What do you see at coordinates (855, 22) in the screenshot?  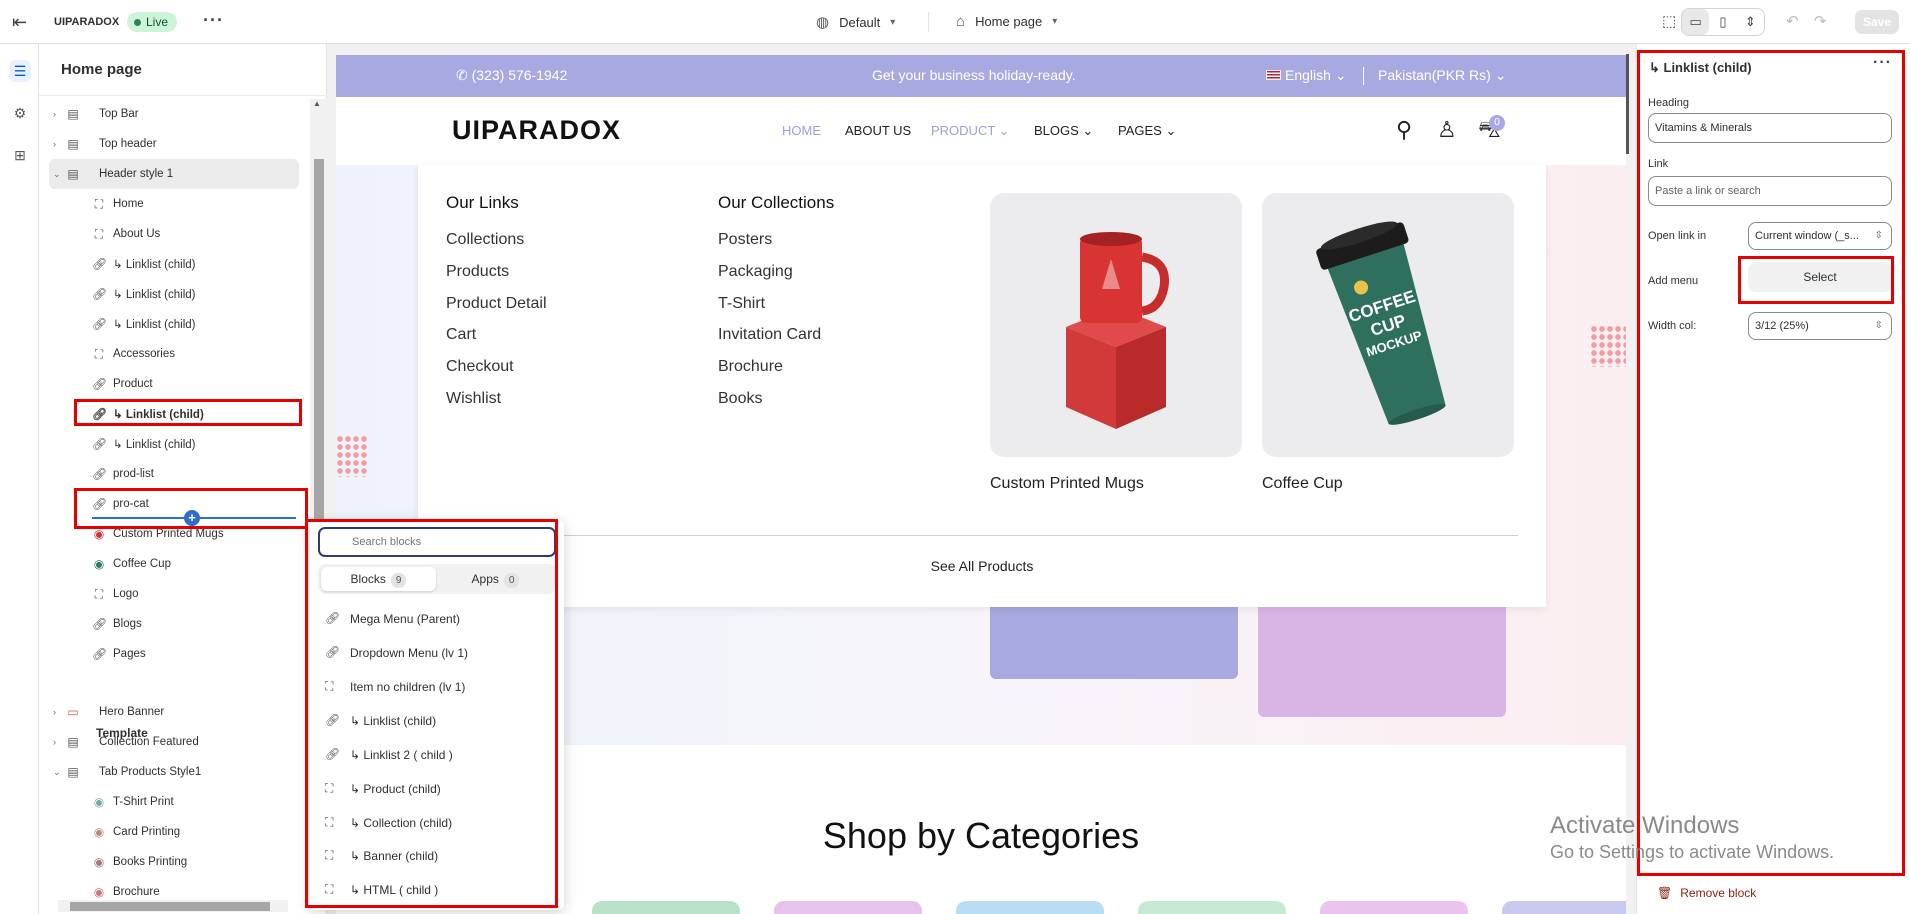 I see `theme-selector: ◍ Default ▾` at bounding box center [855, 22].